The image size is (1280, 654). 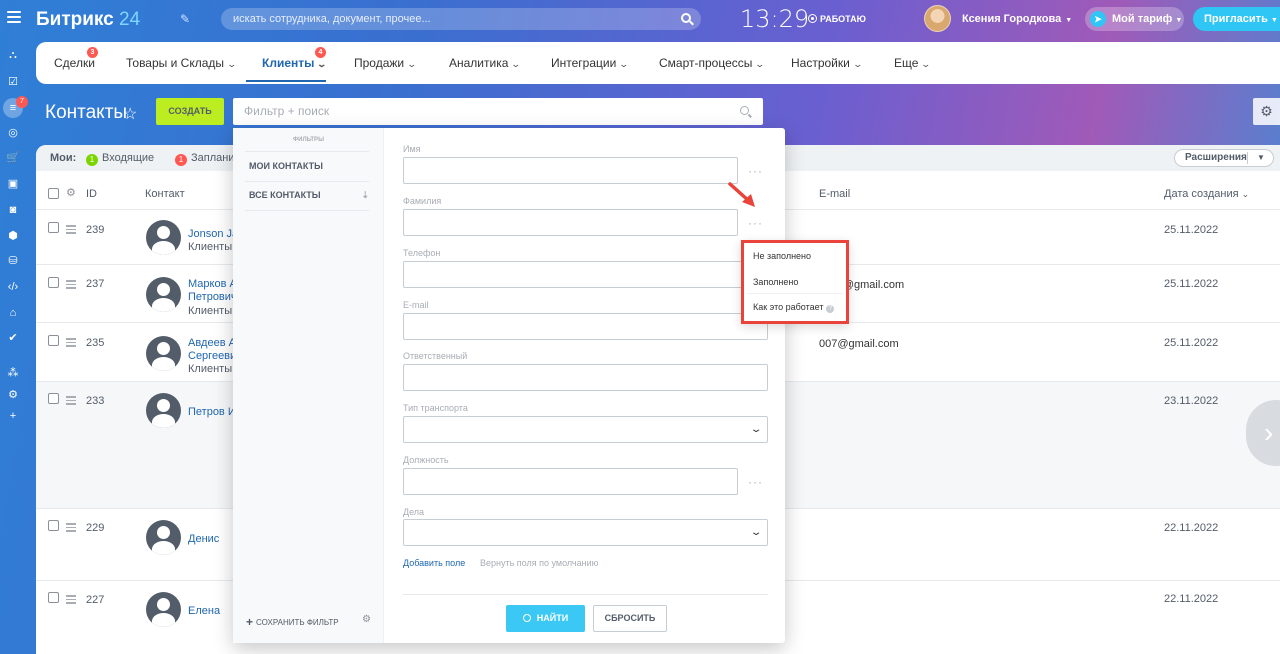 What do you see at coordinates (782, 256) in the screenshot?
I see `menu-item-empty: Не заполнено` at bounding box center [782, 256].